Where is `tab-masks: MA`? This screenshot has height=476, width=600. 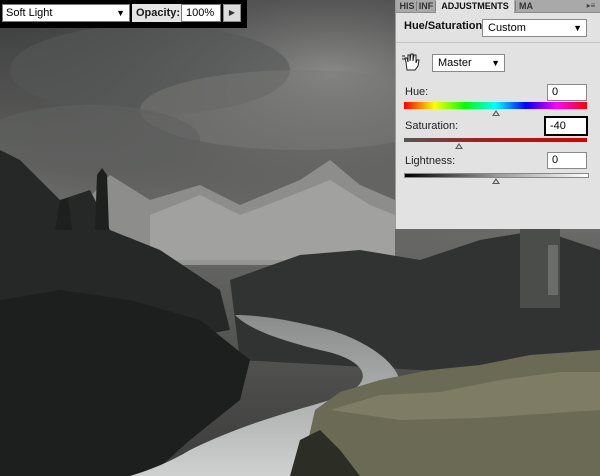 tab-masks: MA is located at coordinates (526, 6).